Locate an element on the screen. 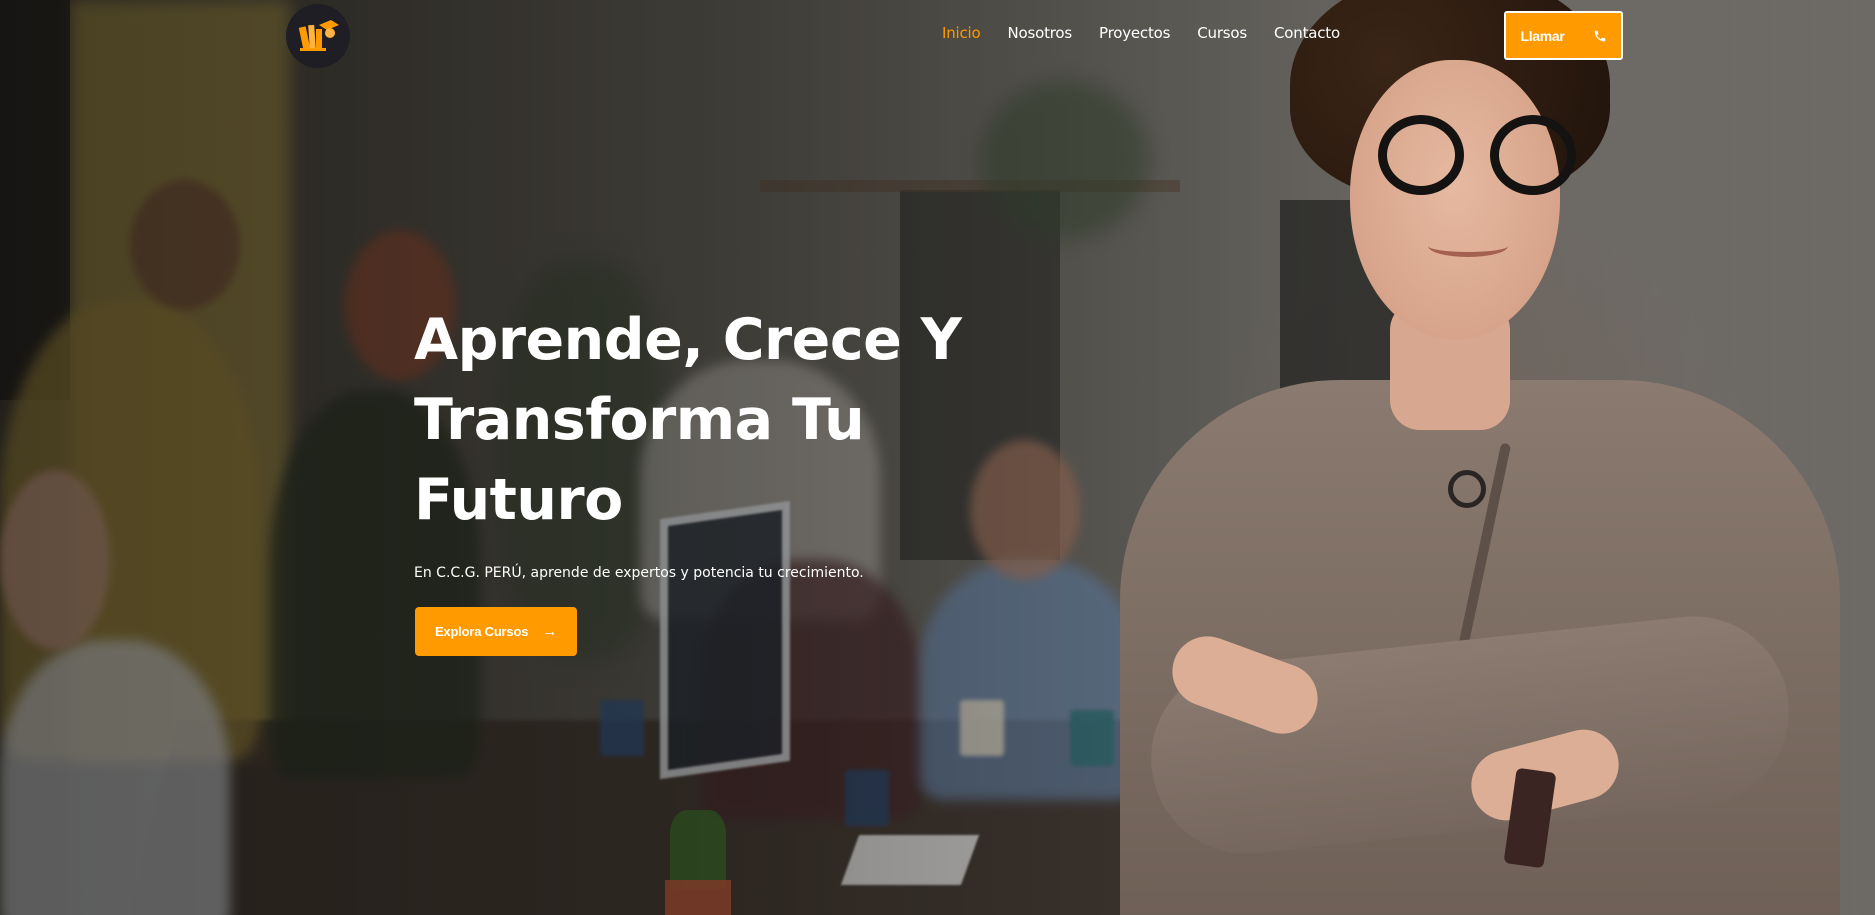  hero-title-line: Futuro is located at coordinates (518, 500).